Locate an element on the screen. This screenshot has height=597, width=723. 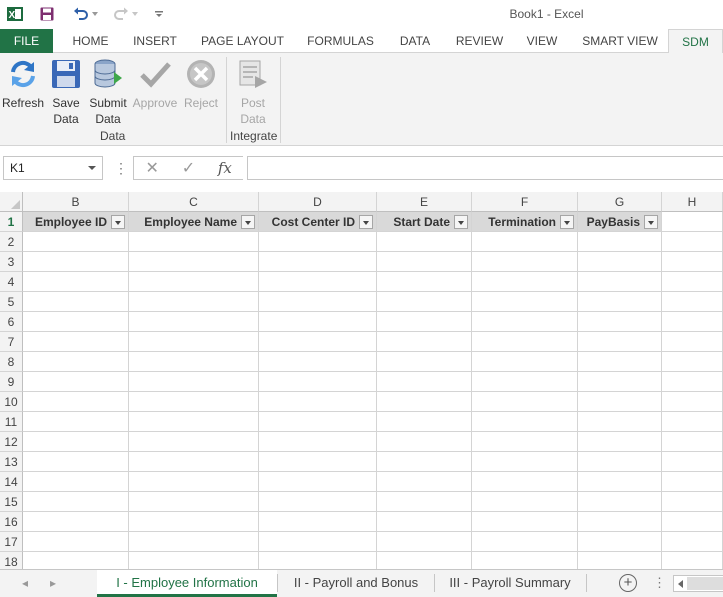
horizontal-scrollbar is located at coordinates (698, 583).